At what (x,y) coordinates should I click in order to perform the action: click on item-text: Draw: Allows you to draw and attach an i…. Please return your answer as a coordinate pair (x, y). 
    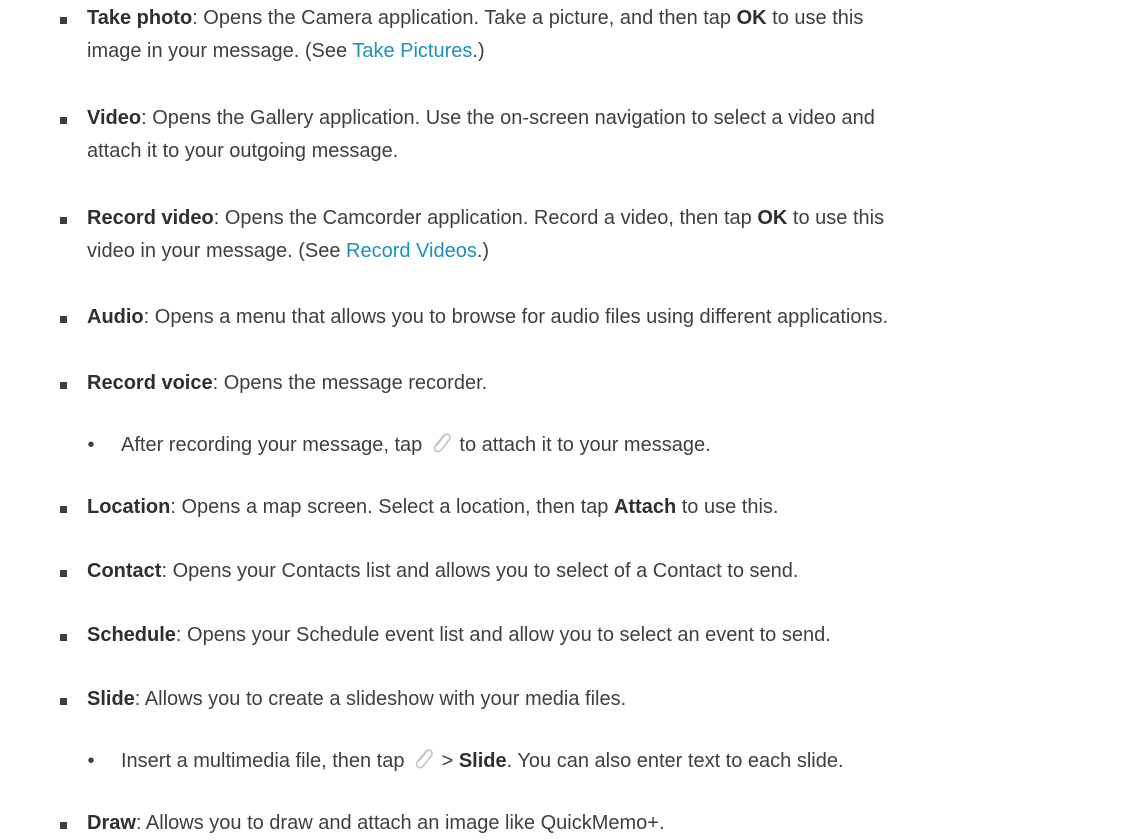
    Looking at the image, I should click on (376, 823).